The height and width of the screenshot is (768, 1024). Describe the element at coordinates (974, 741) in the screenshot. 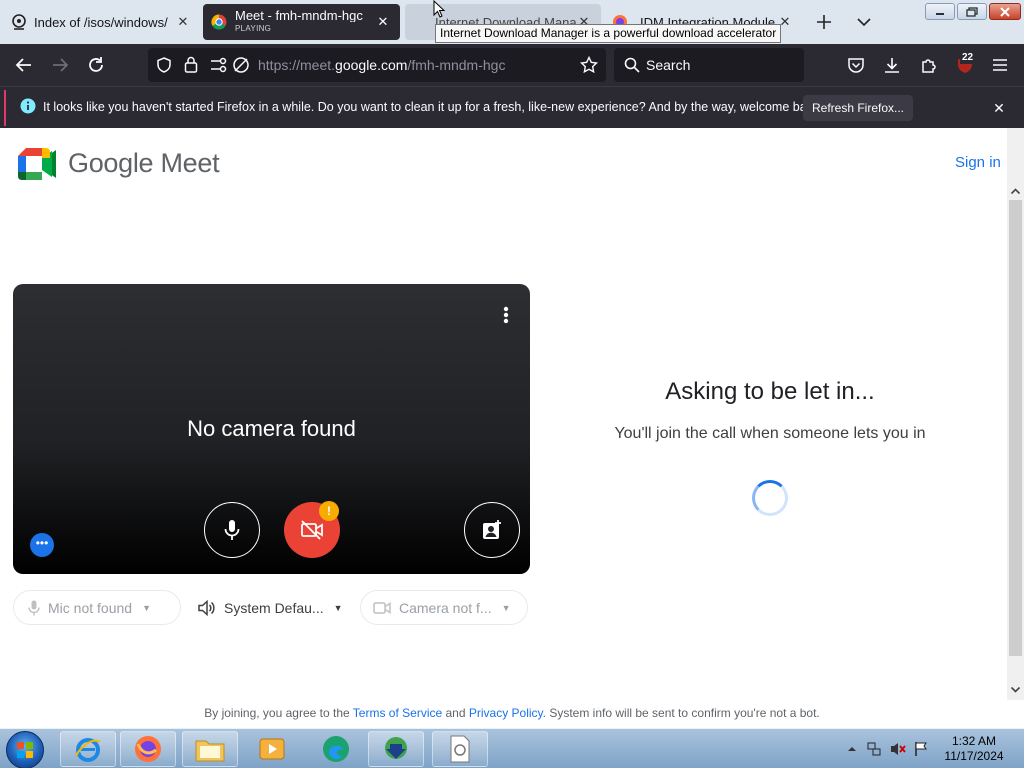

I see `clock-time: 1:32 AM` at that location.